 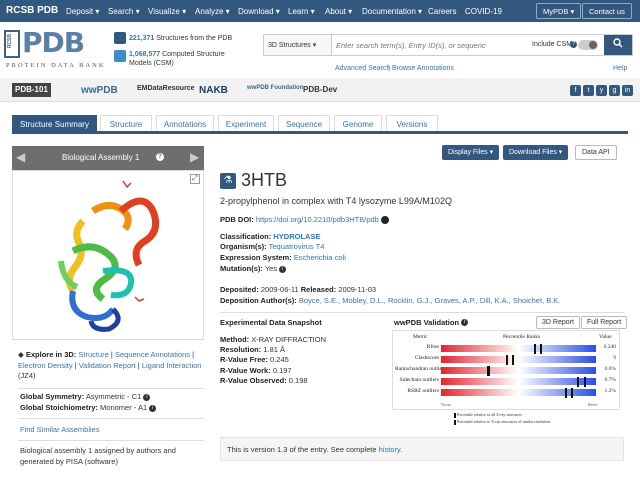 What do you see at coordinates (124, 407) in the screenshot?
I see `stoichiometry-value: Monomer - A1` at bounding box center [124, 407].